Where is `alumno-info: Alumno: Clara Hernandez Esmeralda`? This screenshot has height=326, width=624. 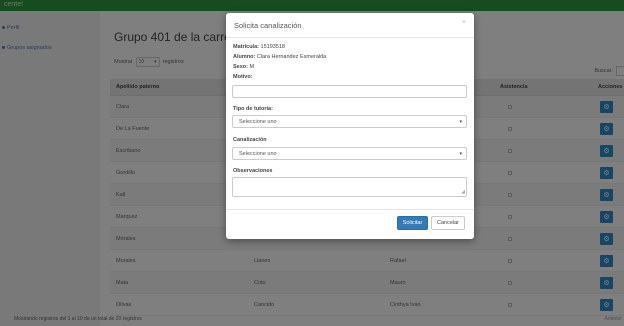 alumno-info: Alumno: Clara Hernandez Esmeralda is located at coordinates (280, 57).